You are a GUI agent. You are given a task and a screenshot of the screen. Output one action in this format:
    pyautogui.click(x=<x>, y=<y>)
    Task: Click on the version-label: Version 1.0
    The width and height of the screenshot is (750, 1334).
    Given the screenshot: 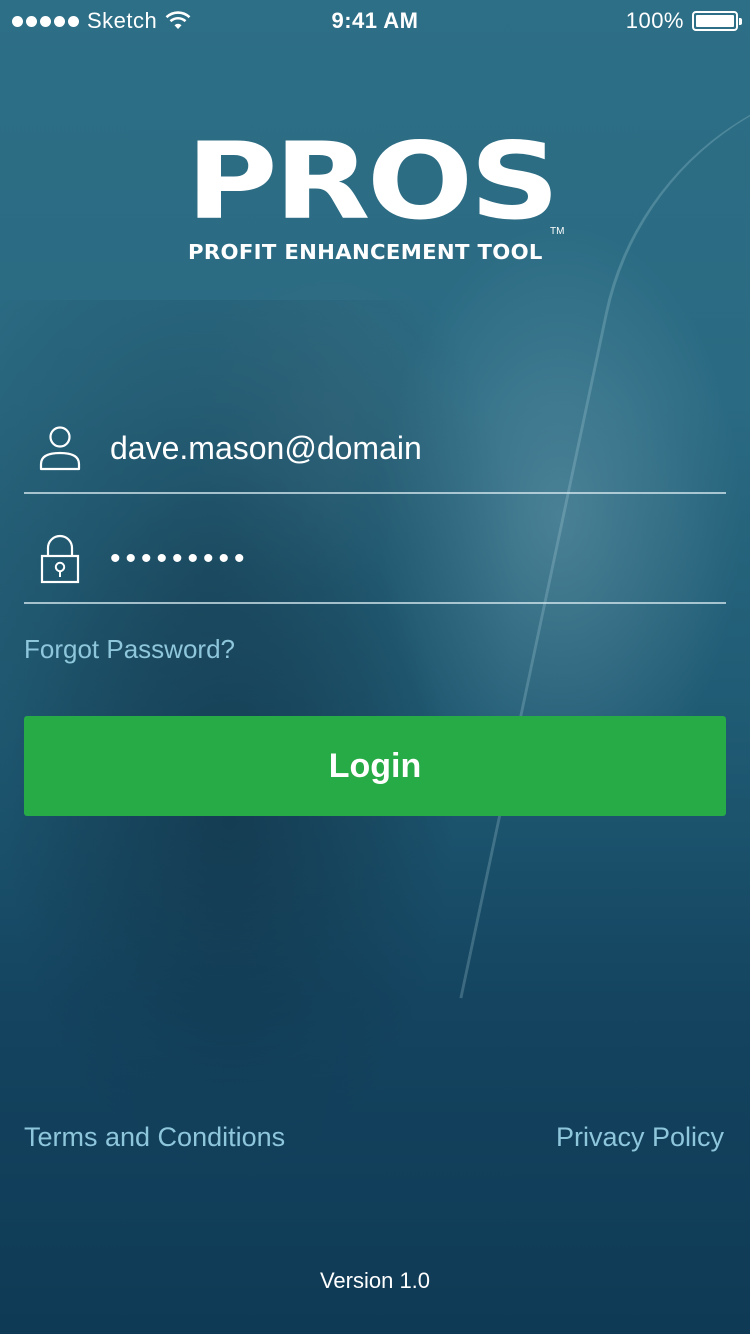 What is the action you would take?
    pyautogui.click(x=375, y=1280)
    